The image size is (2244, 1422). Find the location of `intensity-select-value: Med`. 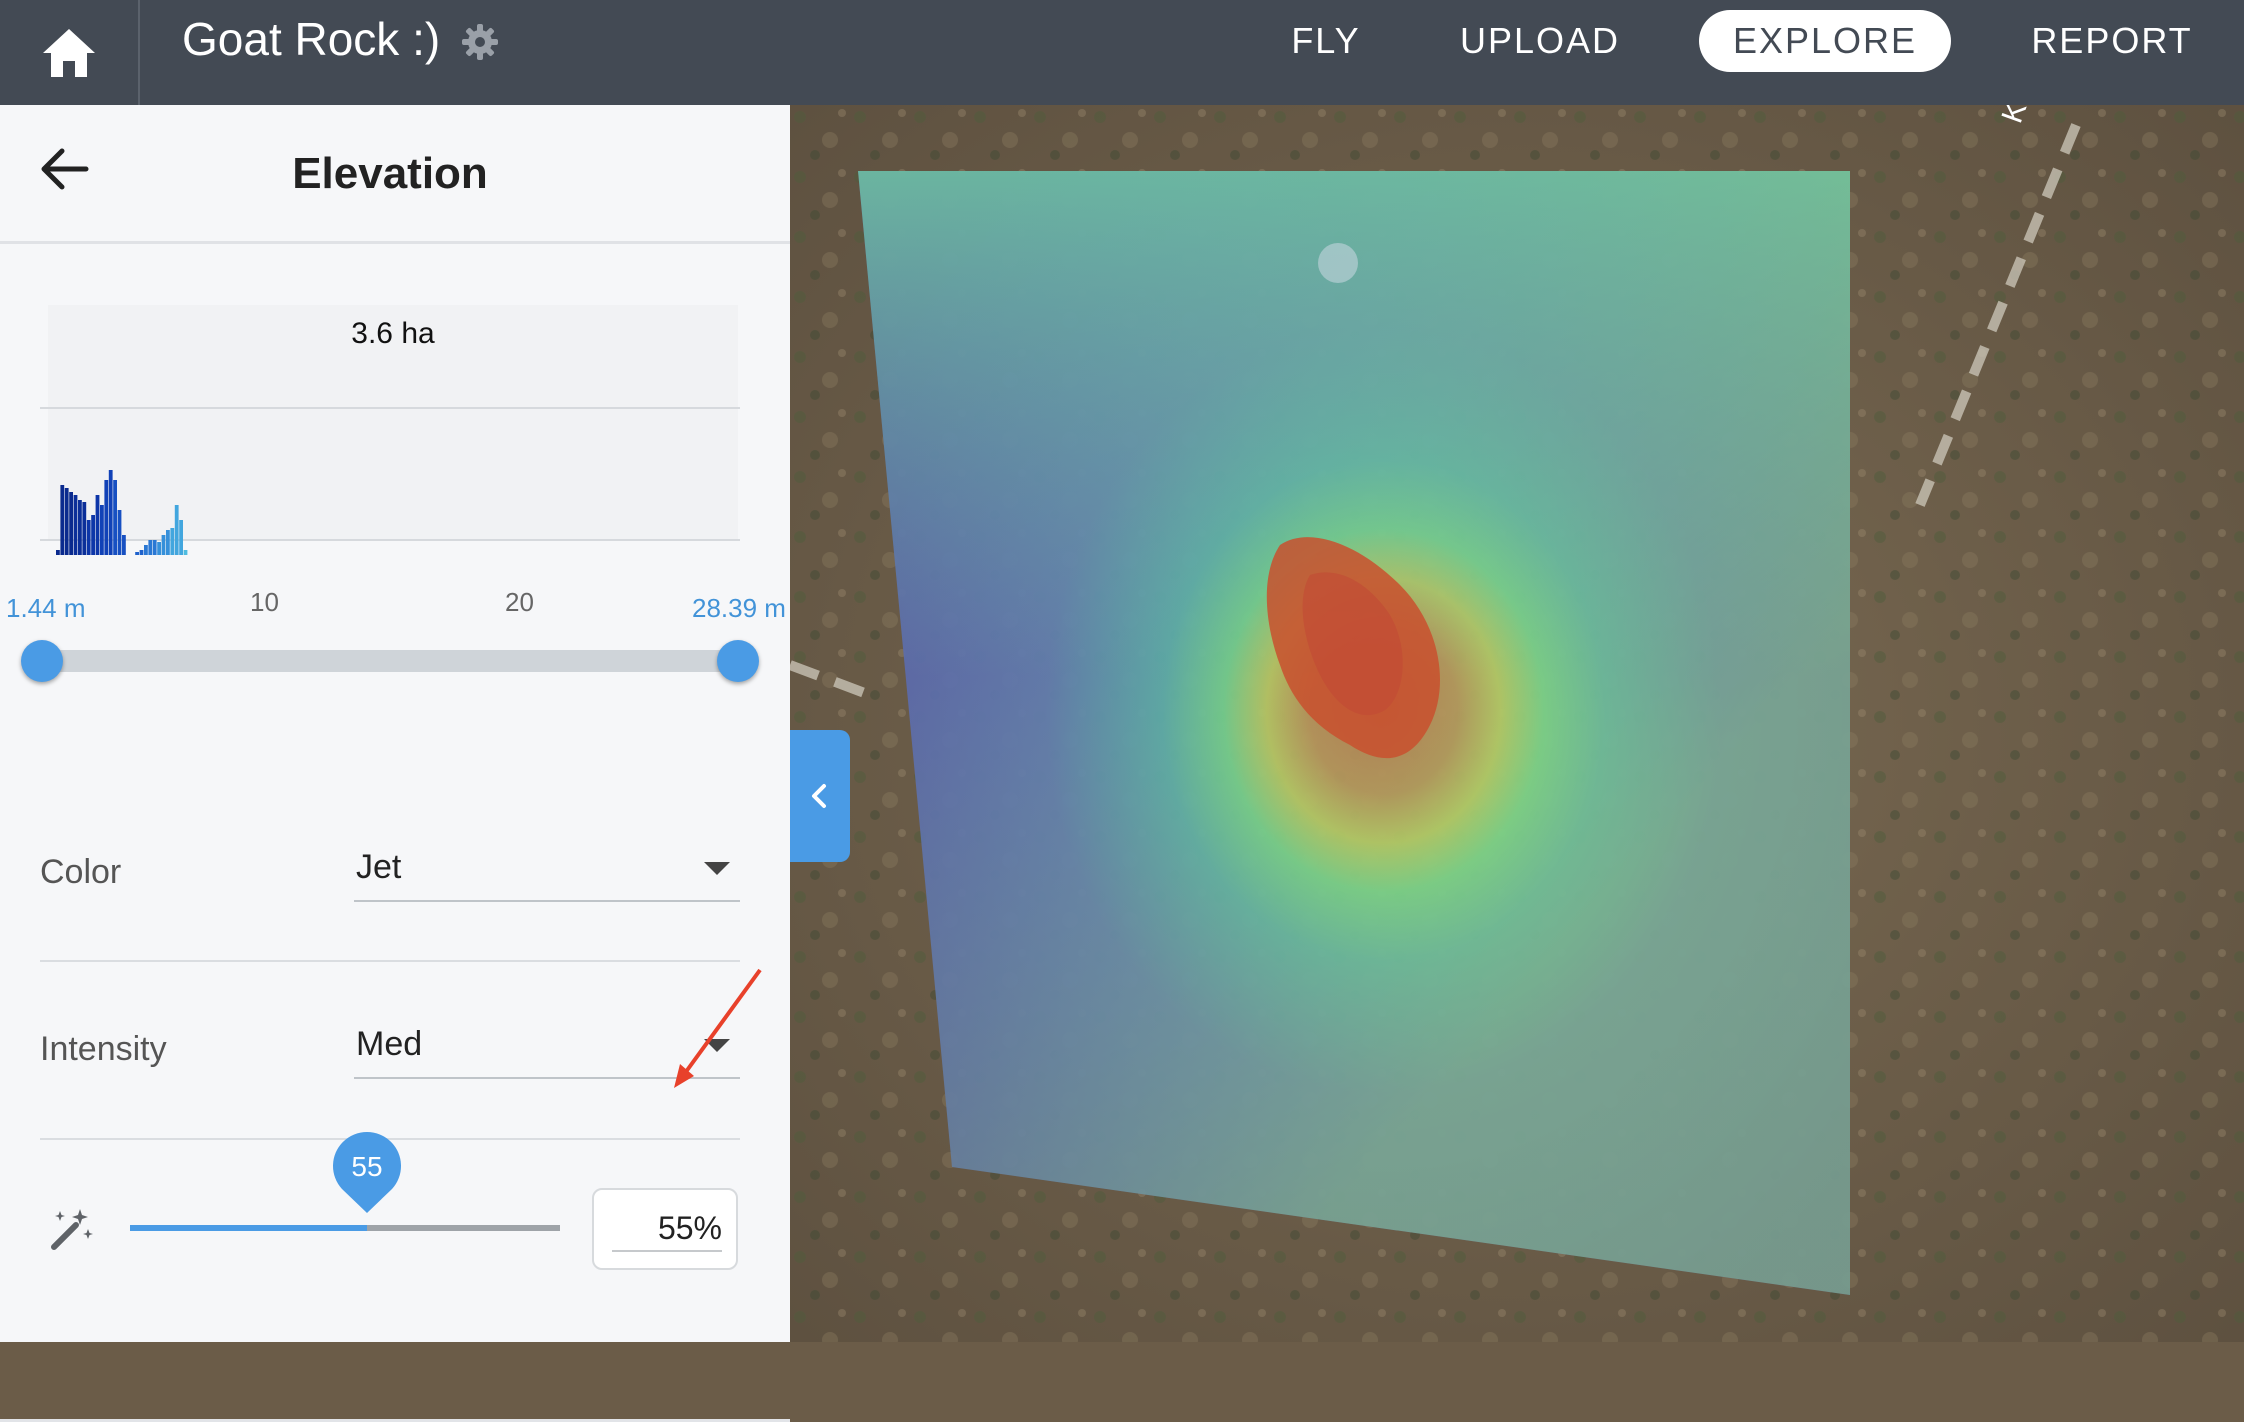

intensity-select-value: Med is located at coordinates (389, 1044).